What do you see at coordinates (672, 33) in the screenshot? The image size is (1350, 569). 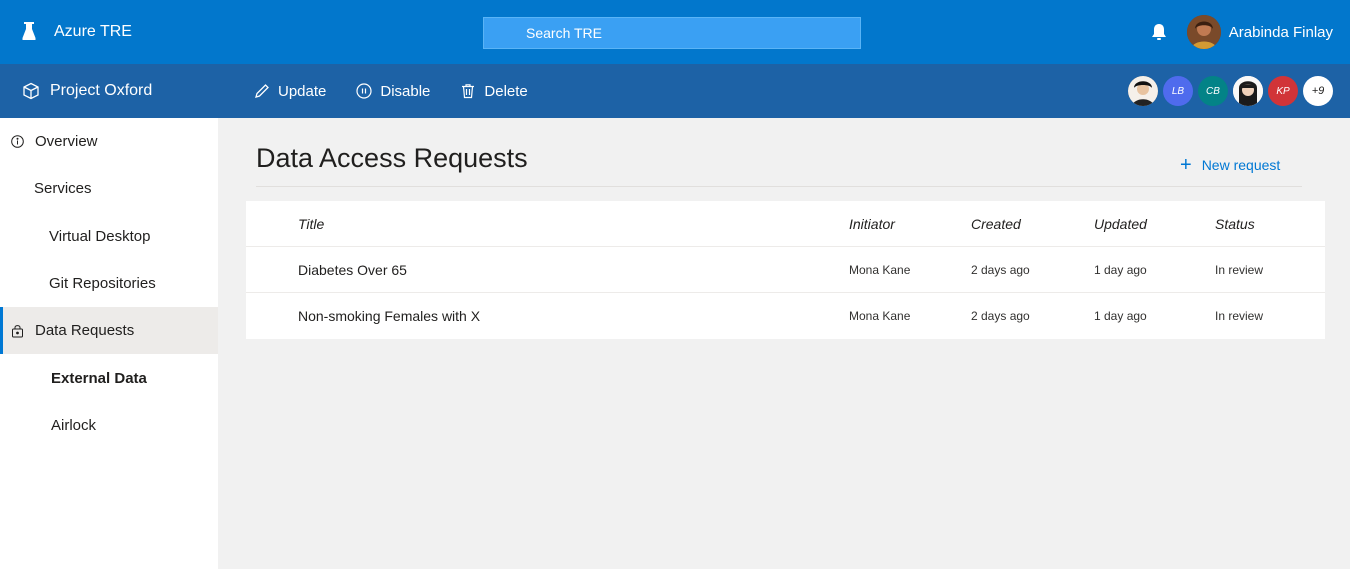 I see `search-input: Search TRE` at bounding box center [672, 33].